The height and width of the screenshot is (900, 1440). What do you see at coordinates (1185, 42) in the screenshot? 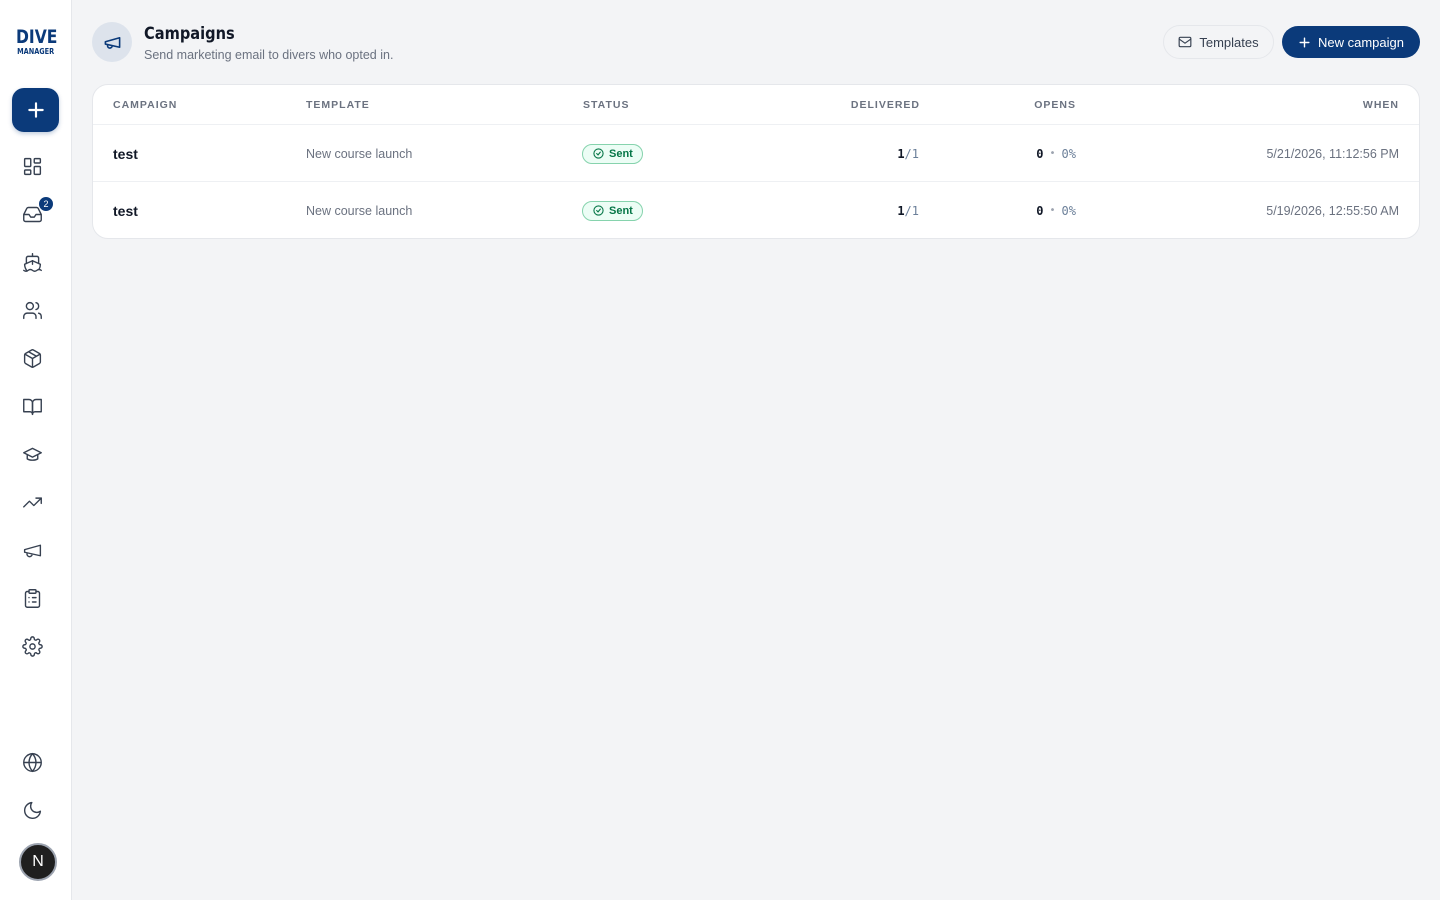
I see `mail-icon` at bounding box center [1185, 42].